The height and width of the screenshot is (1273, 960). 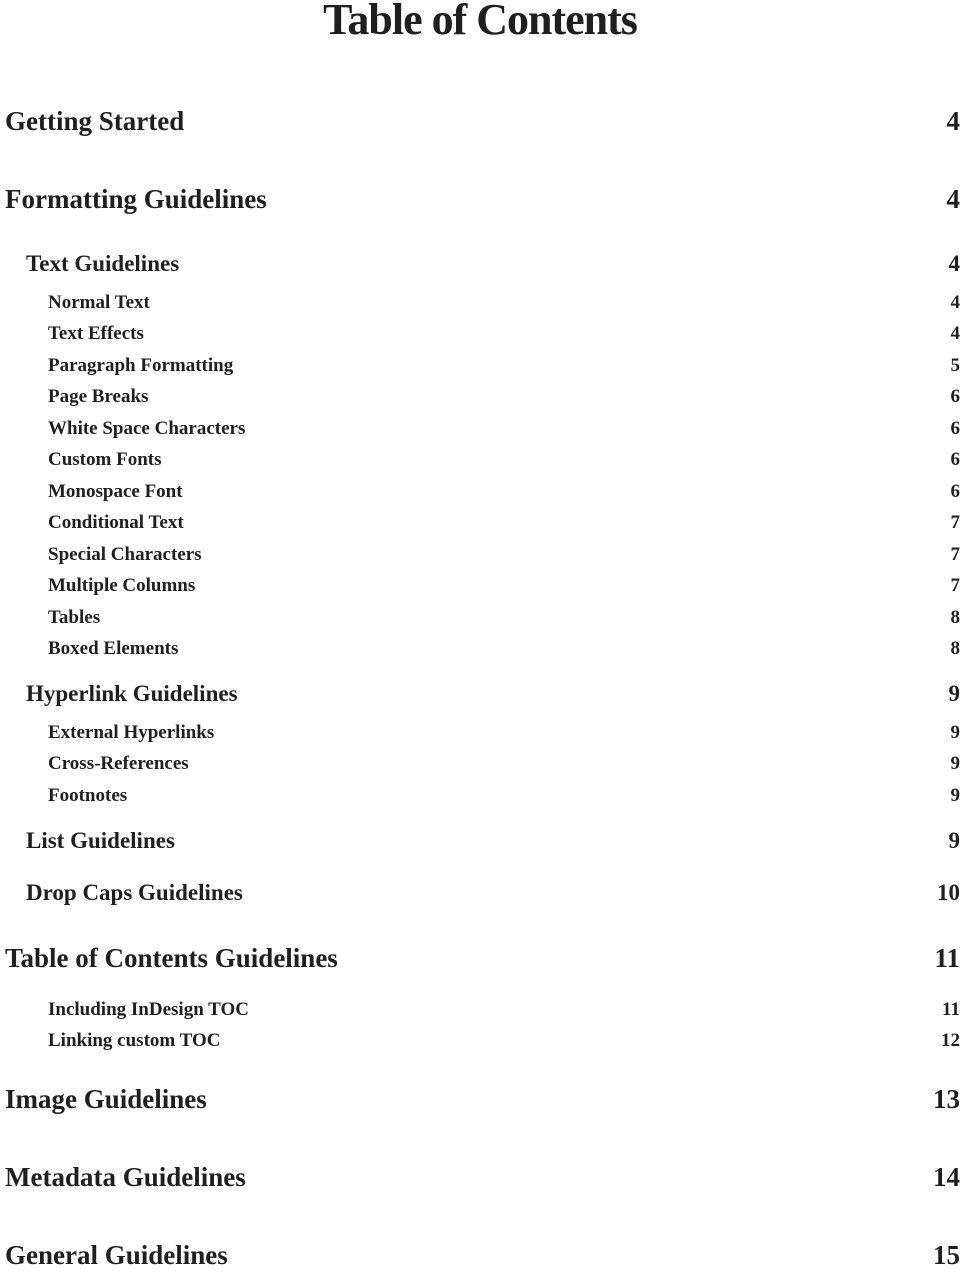 What do you see at coordinates (948, 892) in the screenshot?
I see `toc-entry-page: 10` at bounding box center [948, 892].